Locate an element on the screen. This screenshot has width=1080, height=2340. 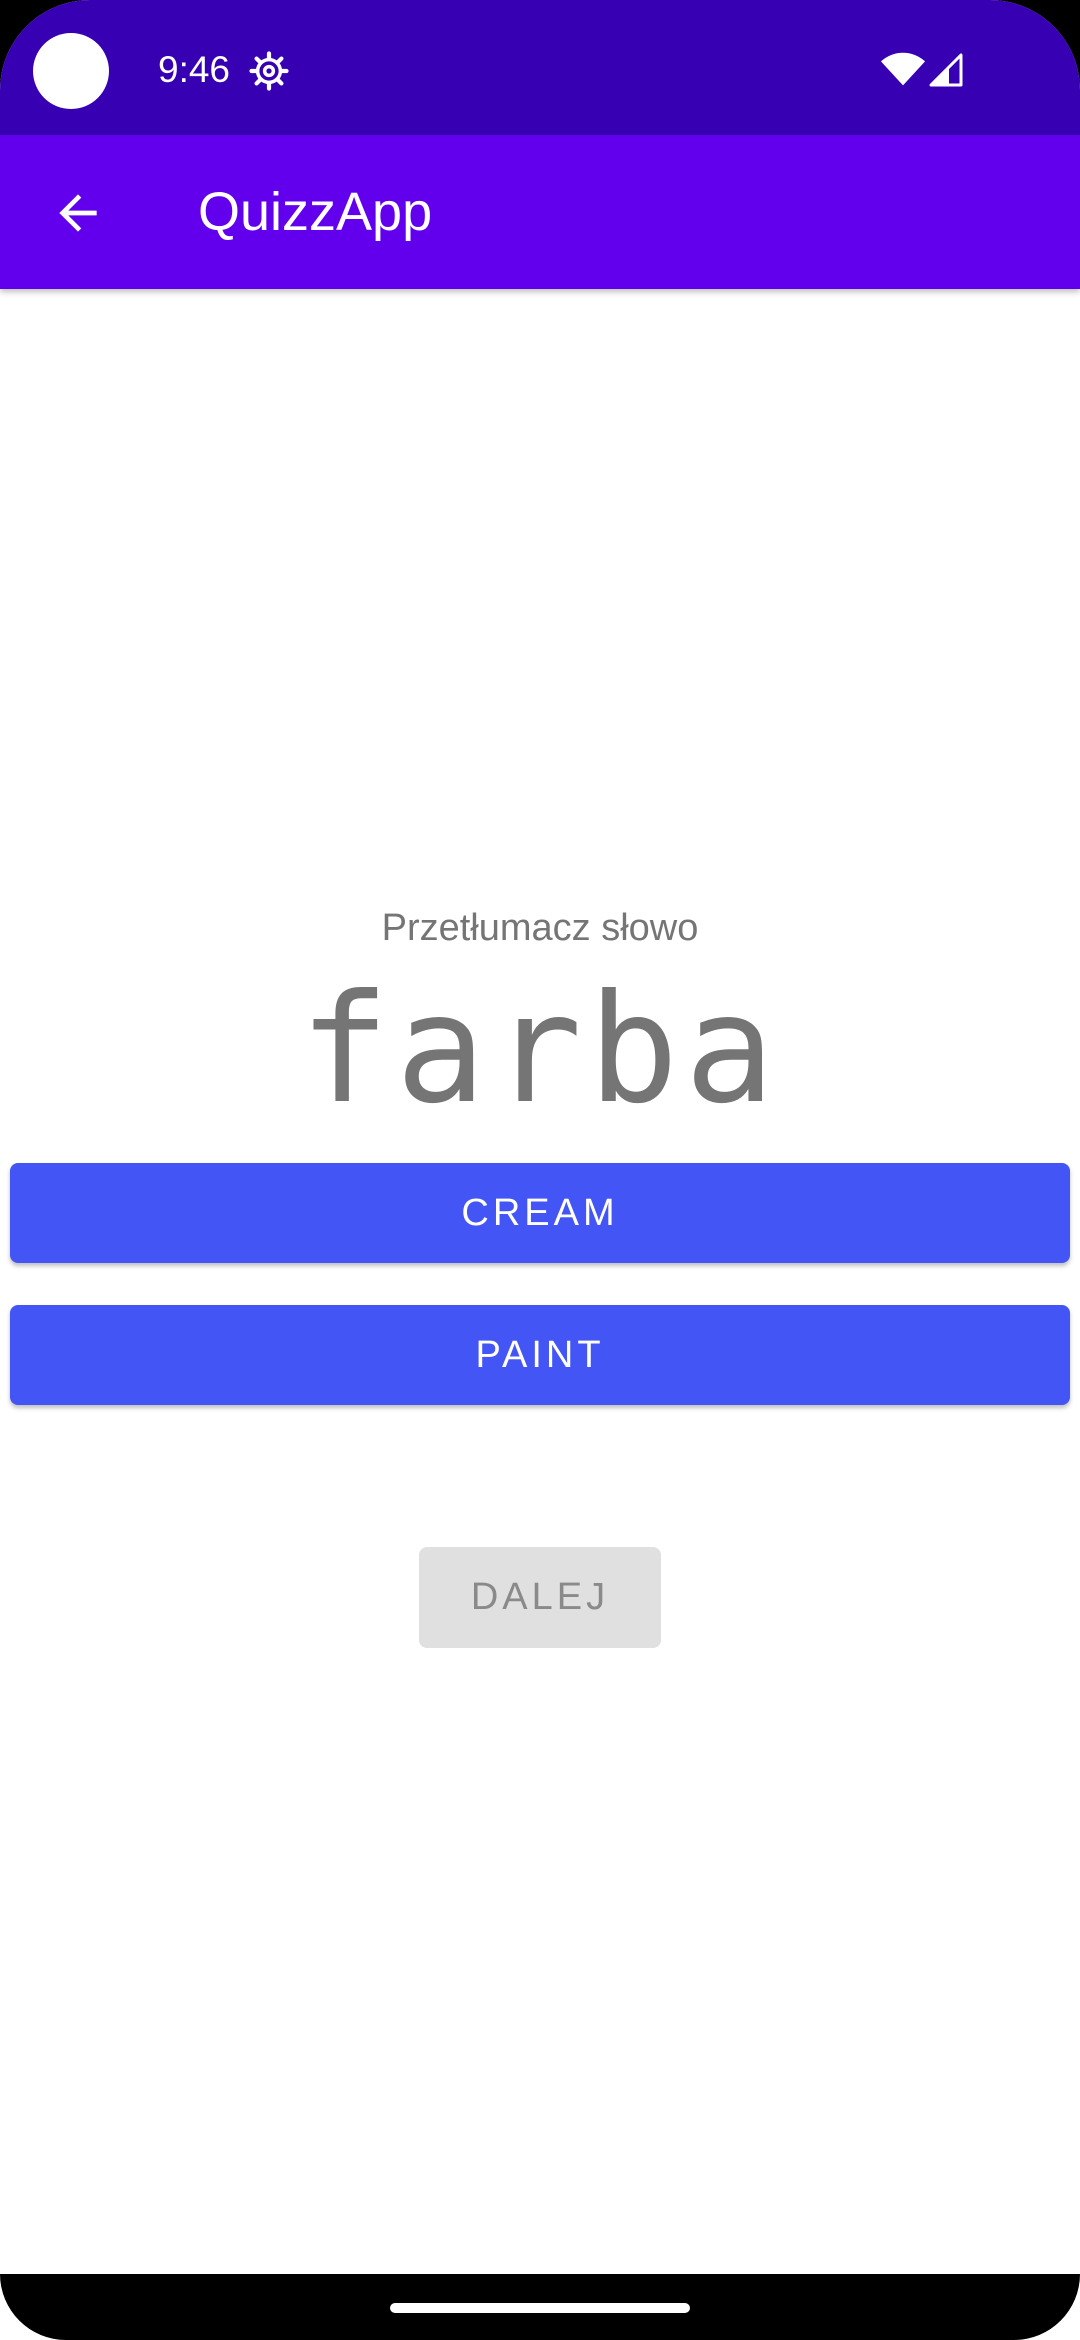
wifi-icon is located at coordinates (903, 69).